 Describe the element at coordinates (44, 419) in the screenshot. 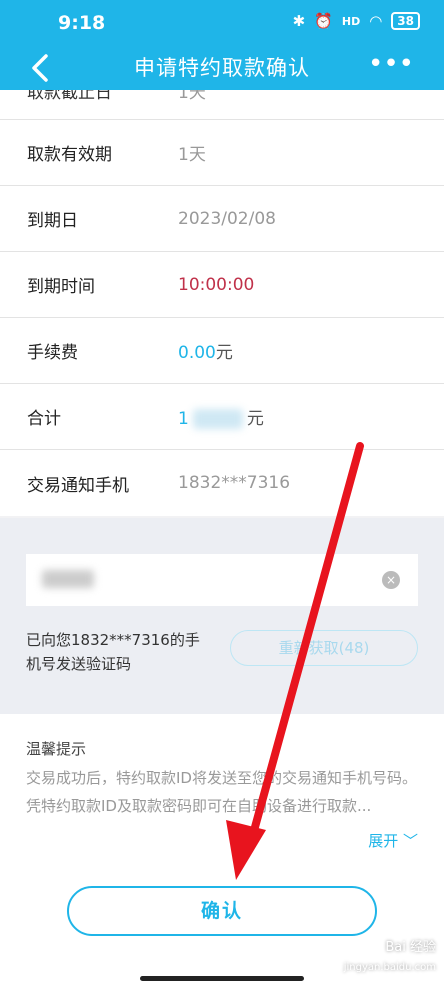

I see `detail-label: 合计` at that location.